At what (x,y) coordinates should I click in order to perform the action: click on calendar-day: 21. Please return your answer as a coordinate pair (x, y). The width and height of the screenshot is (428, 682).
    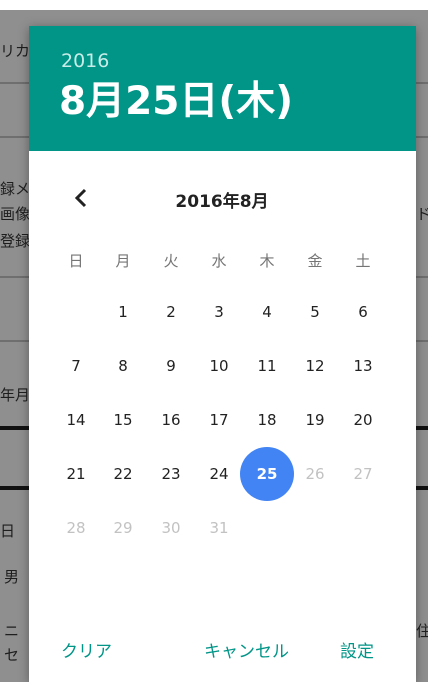
    Looking at the image, I should click on (76, 474).